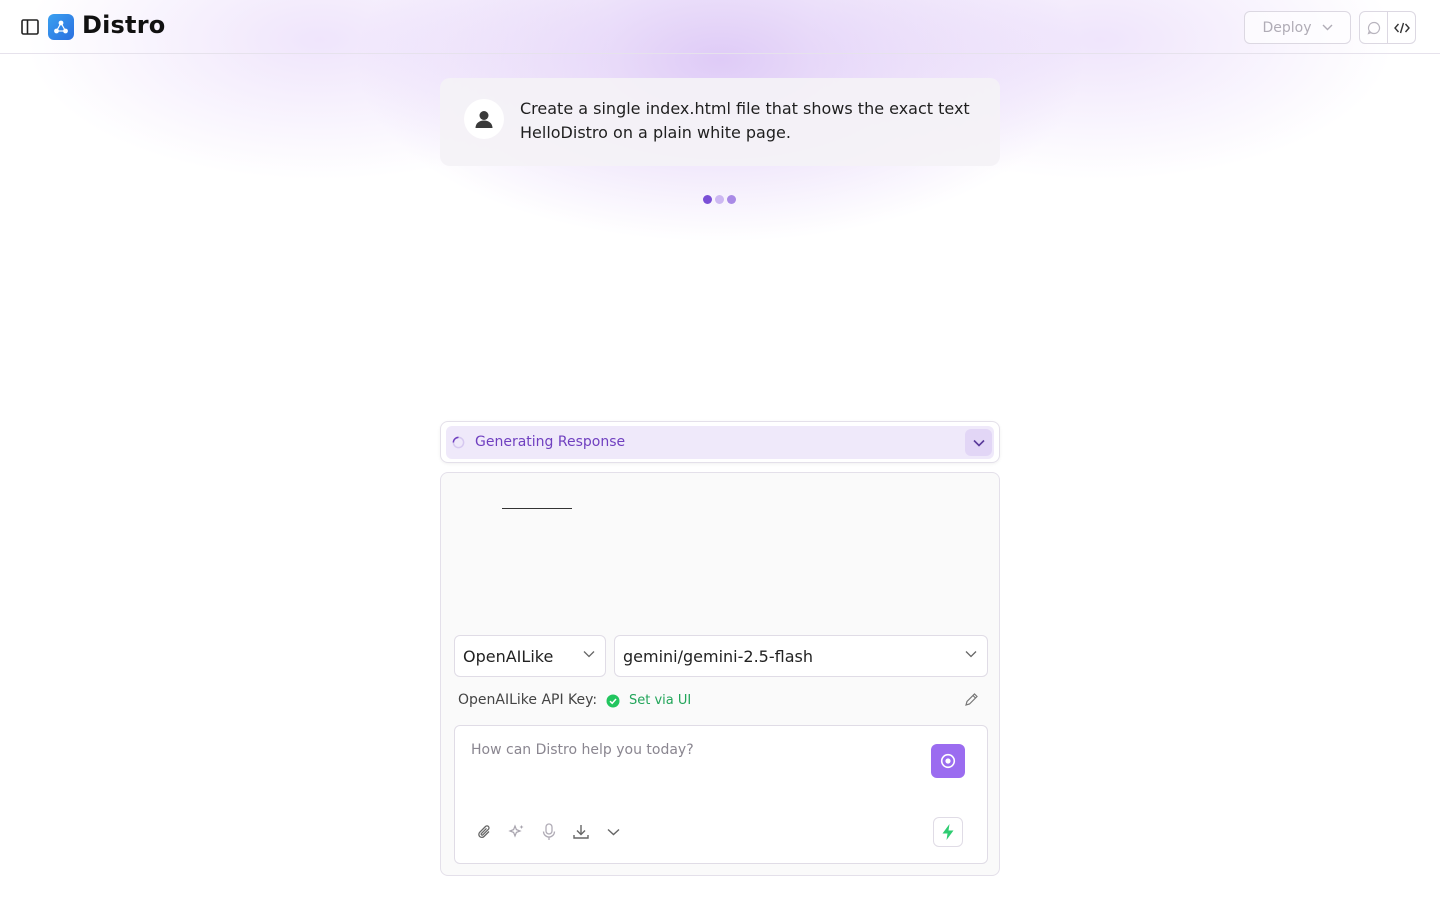 This screenshot has width=1440, height=900. I want to click on typing-indicator, so click(719, 199).